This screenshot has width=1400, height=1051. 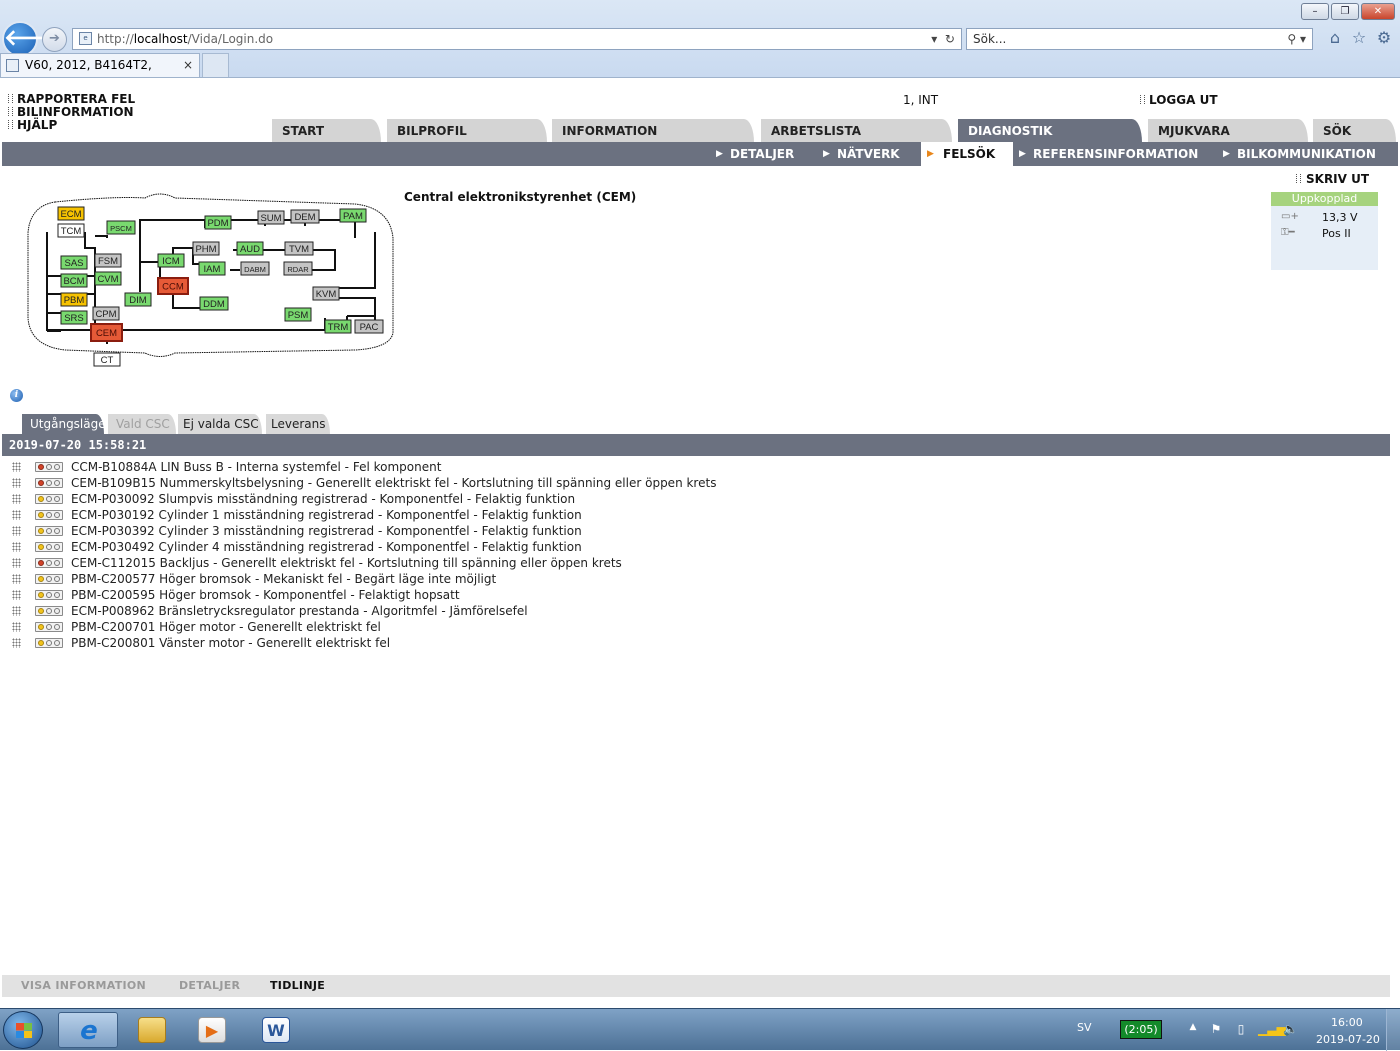 What do you see at coordinates (54, 39) in the screenshot?
I see `forward-button: ➔` at bounding box center [54, 39].